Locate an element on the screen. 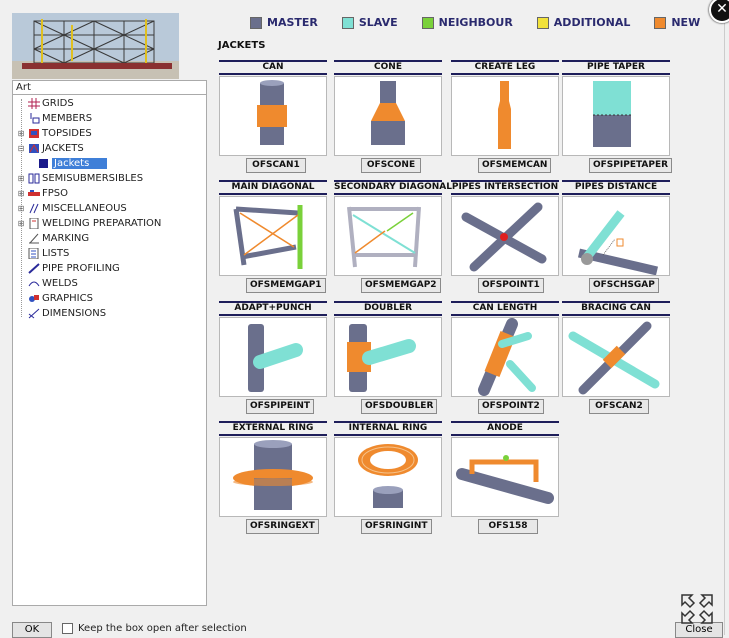  can-length-preview-image is located at coordinates (505, 357).